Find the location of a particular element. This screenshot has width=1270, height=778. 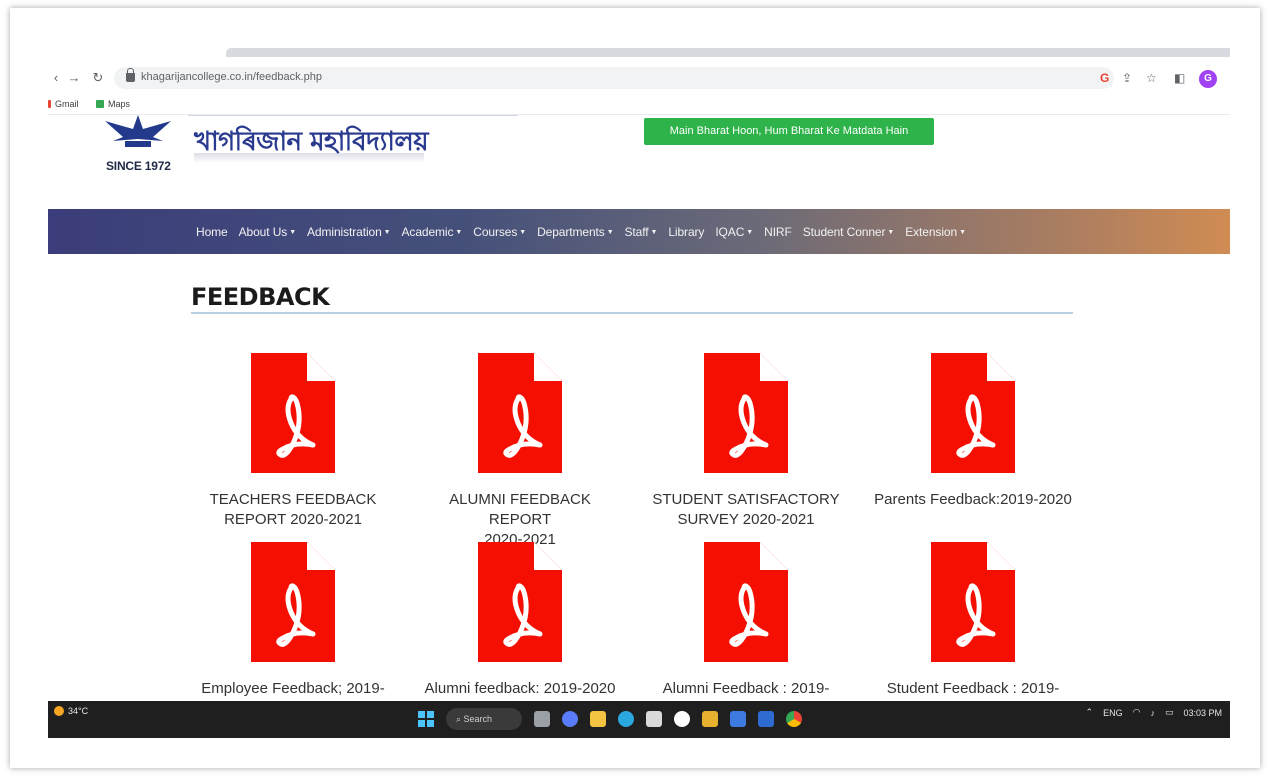

nav-label: Student Conner is located at coordinates (844, 231).